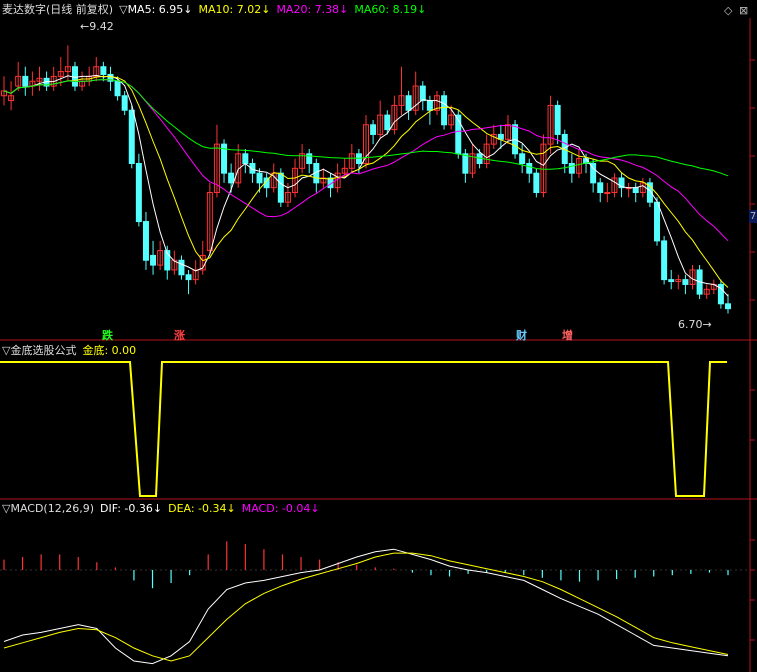  What do you see at coordinates (743, 10) in the screenshot?
I see `close-icon: ⊠` at bounding box center [743, 10].